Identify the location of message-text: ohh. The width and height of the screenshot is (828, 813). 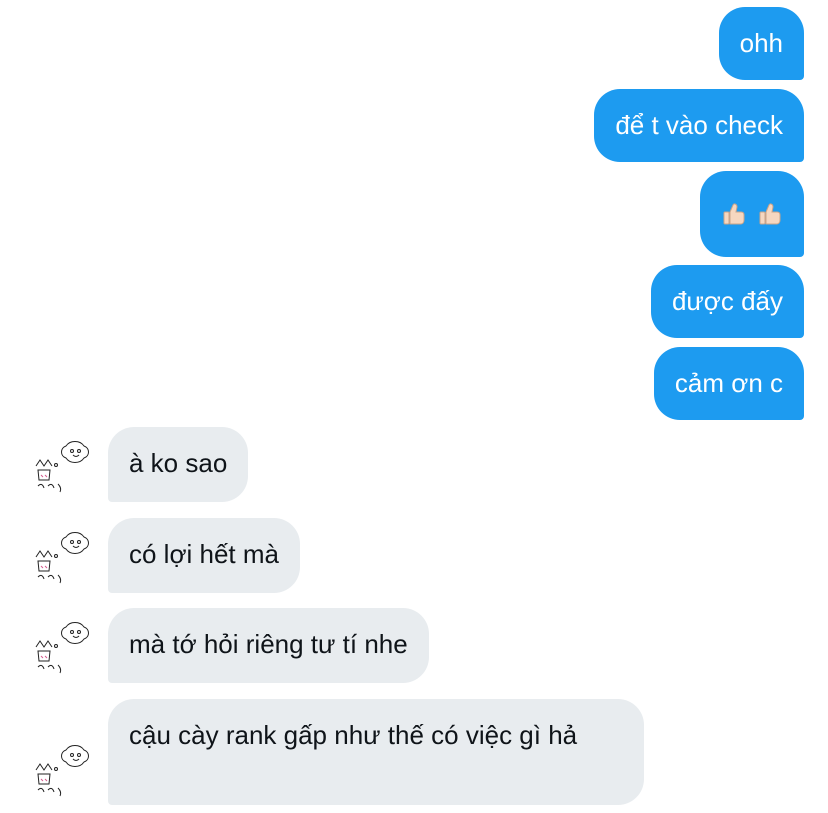
(761, 43).